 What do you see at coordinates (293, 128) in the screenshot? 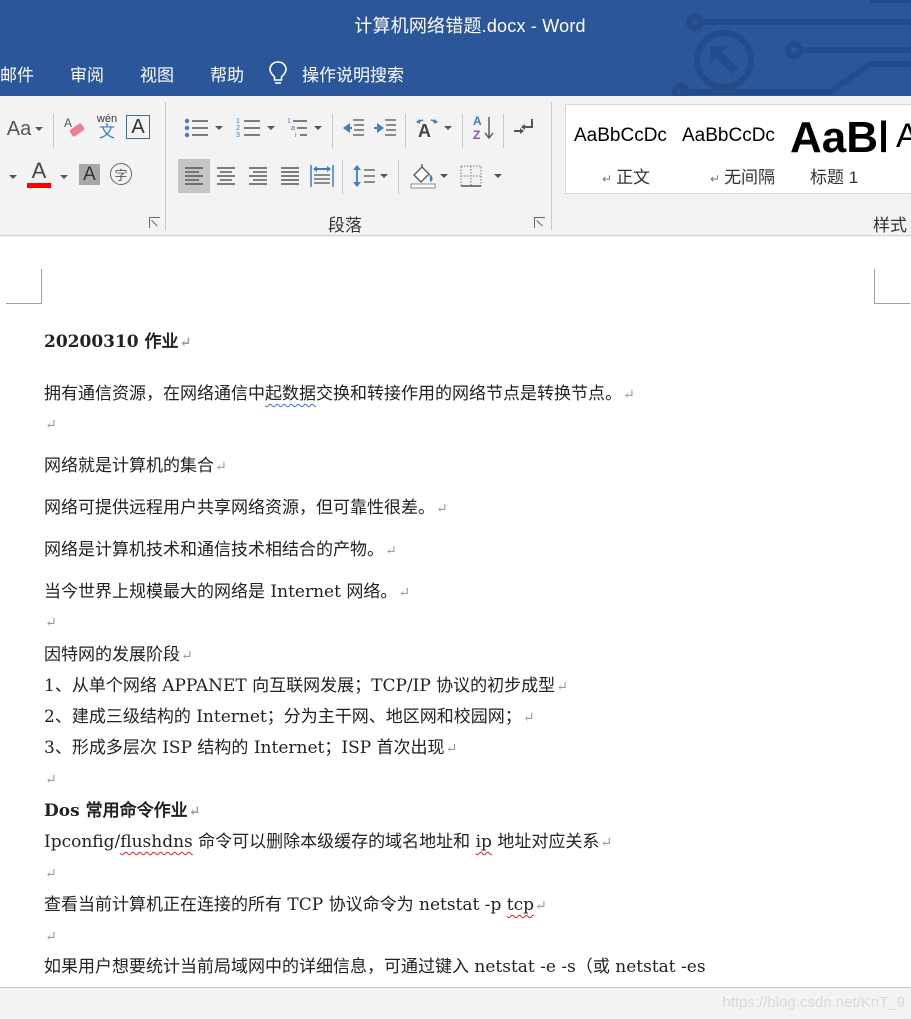
I see `svg-text: a` at bounding box center [293, 128].